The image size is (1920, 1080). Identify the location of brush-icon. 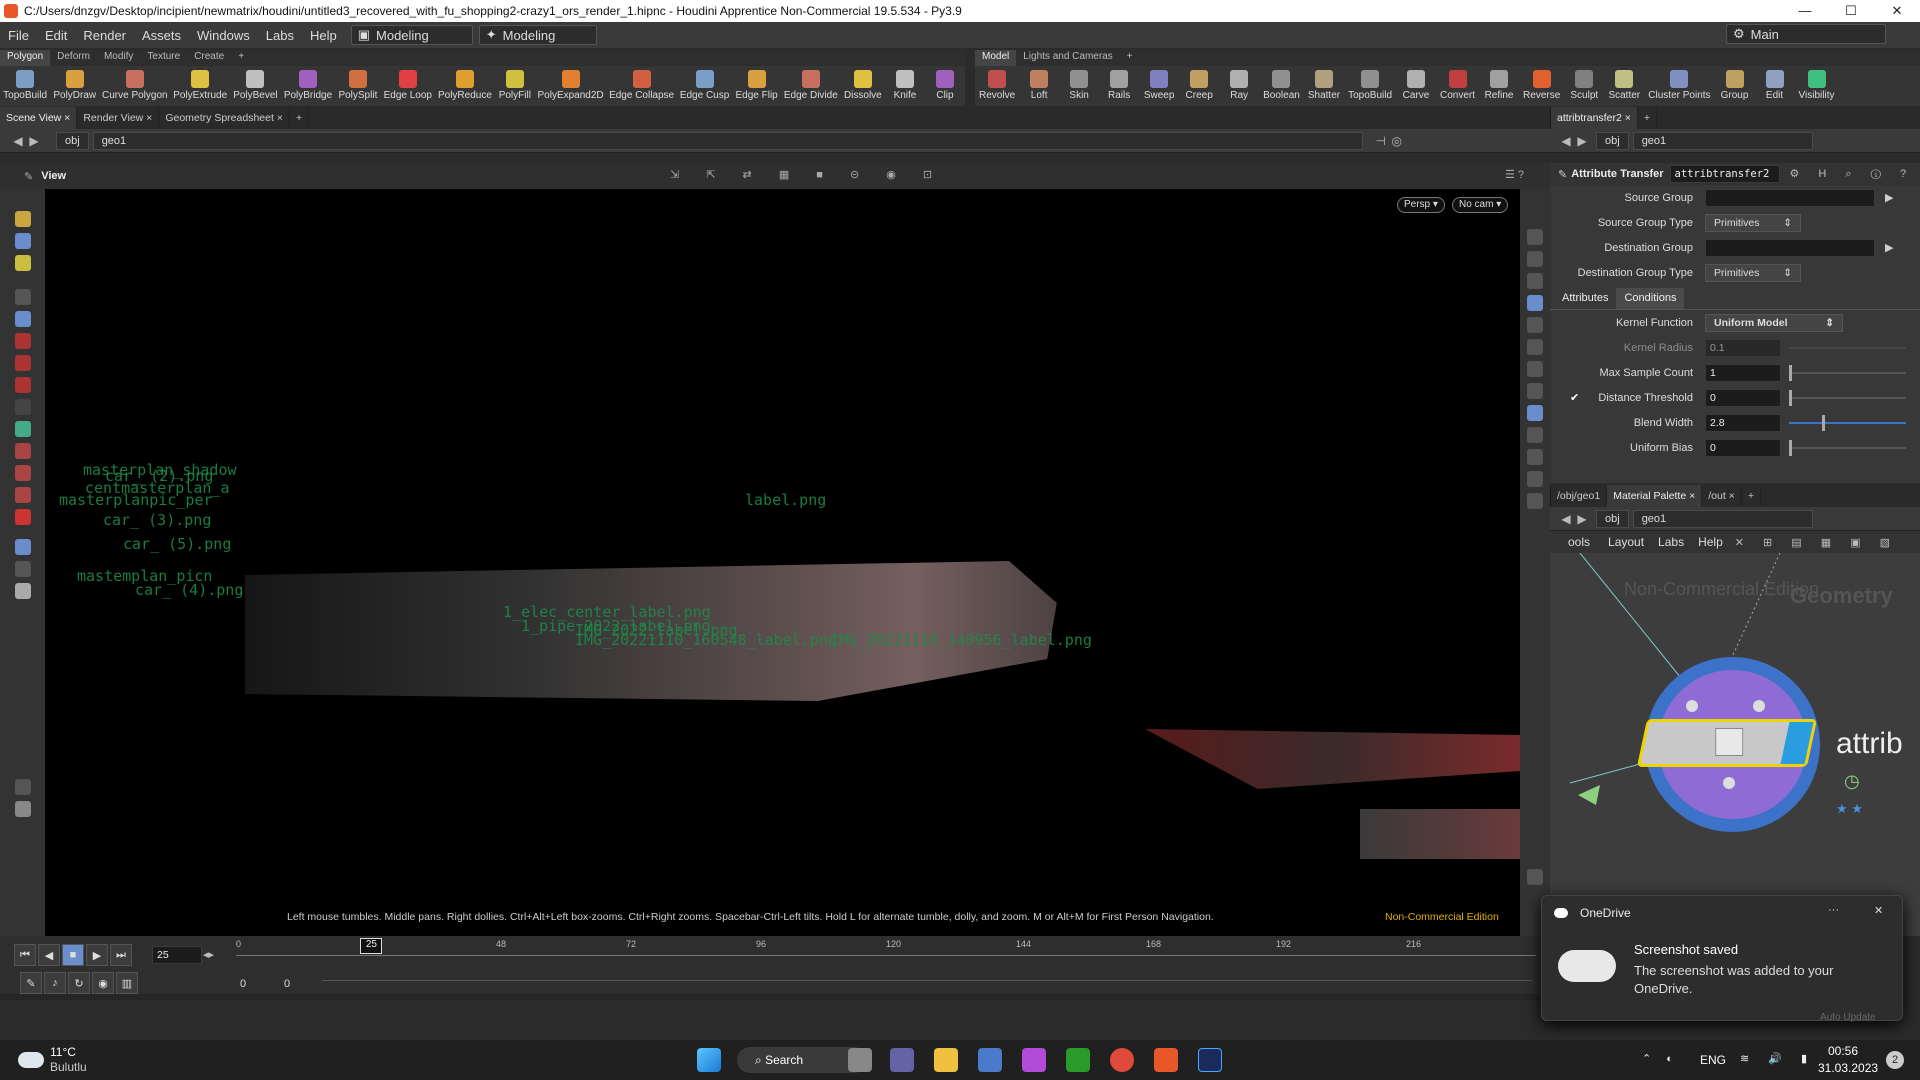
(22, 495).